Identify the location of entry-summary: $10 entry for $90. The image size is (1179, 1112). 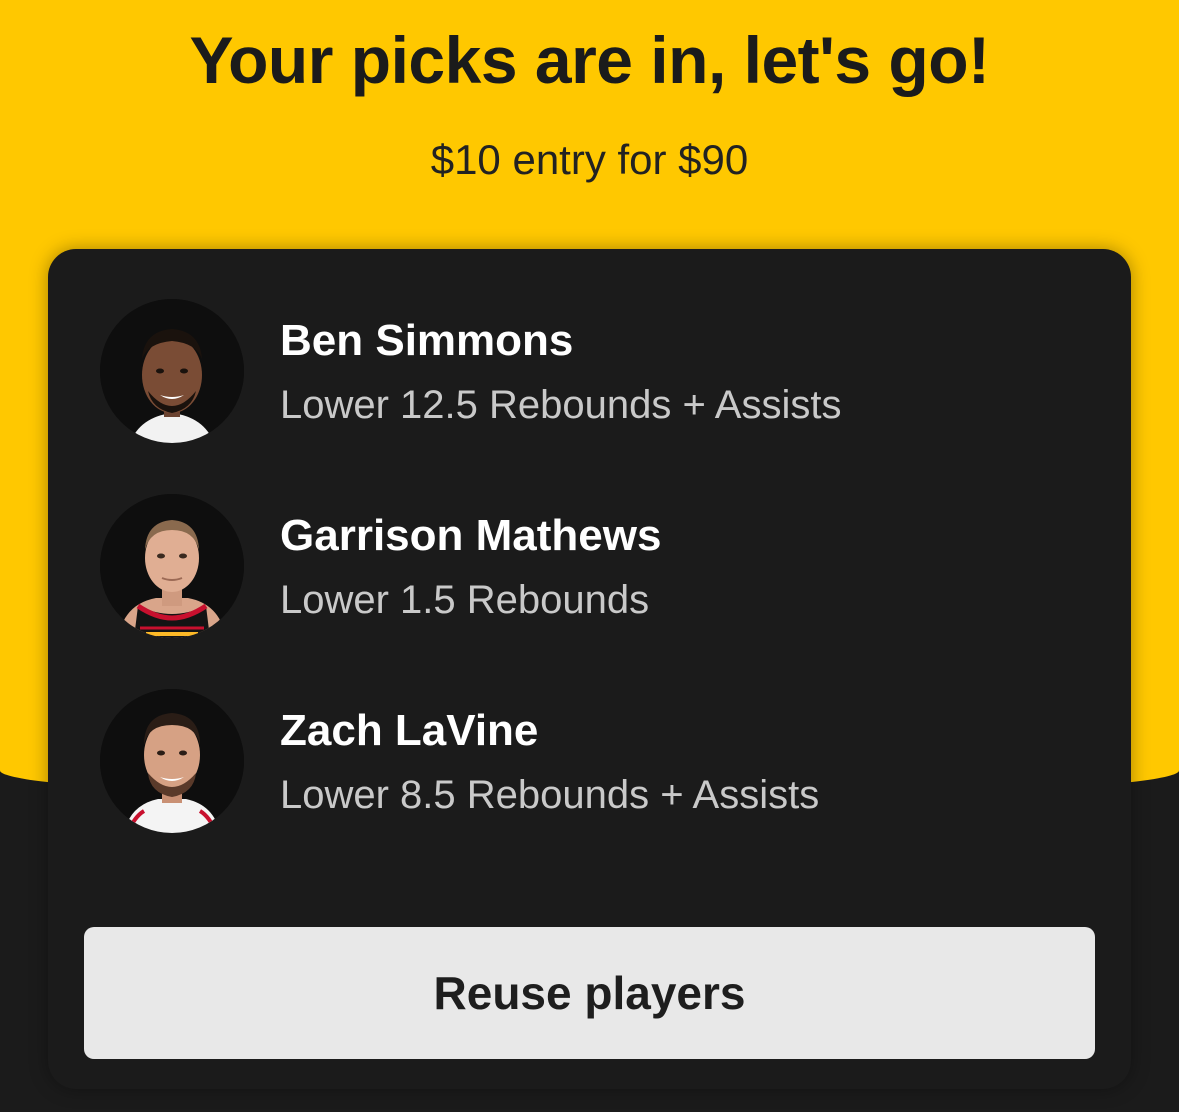
(589, 159).